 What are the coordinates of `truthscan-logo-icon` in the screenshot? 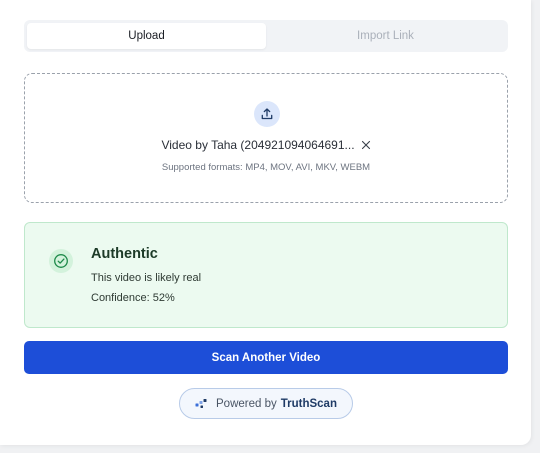 It's located at (202, 403).